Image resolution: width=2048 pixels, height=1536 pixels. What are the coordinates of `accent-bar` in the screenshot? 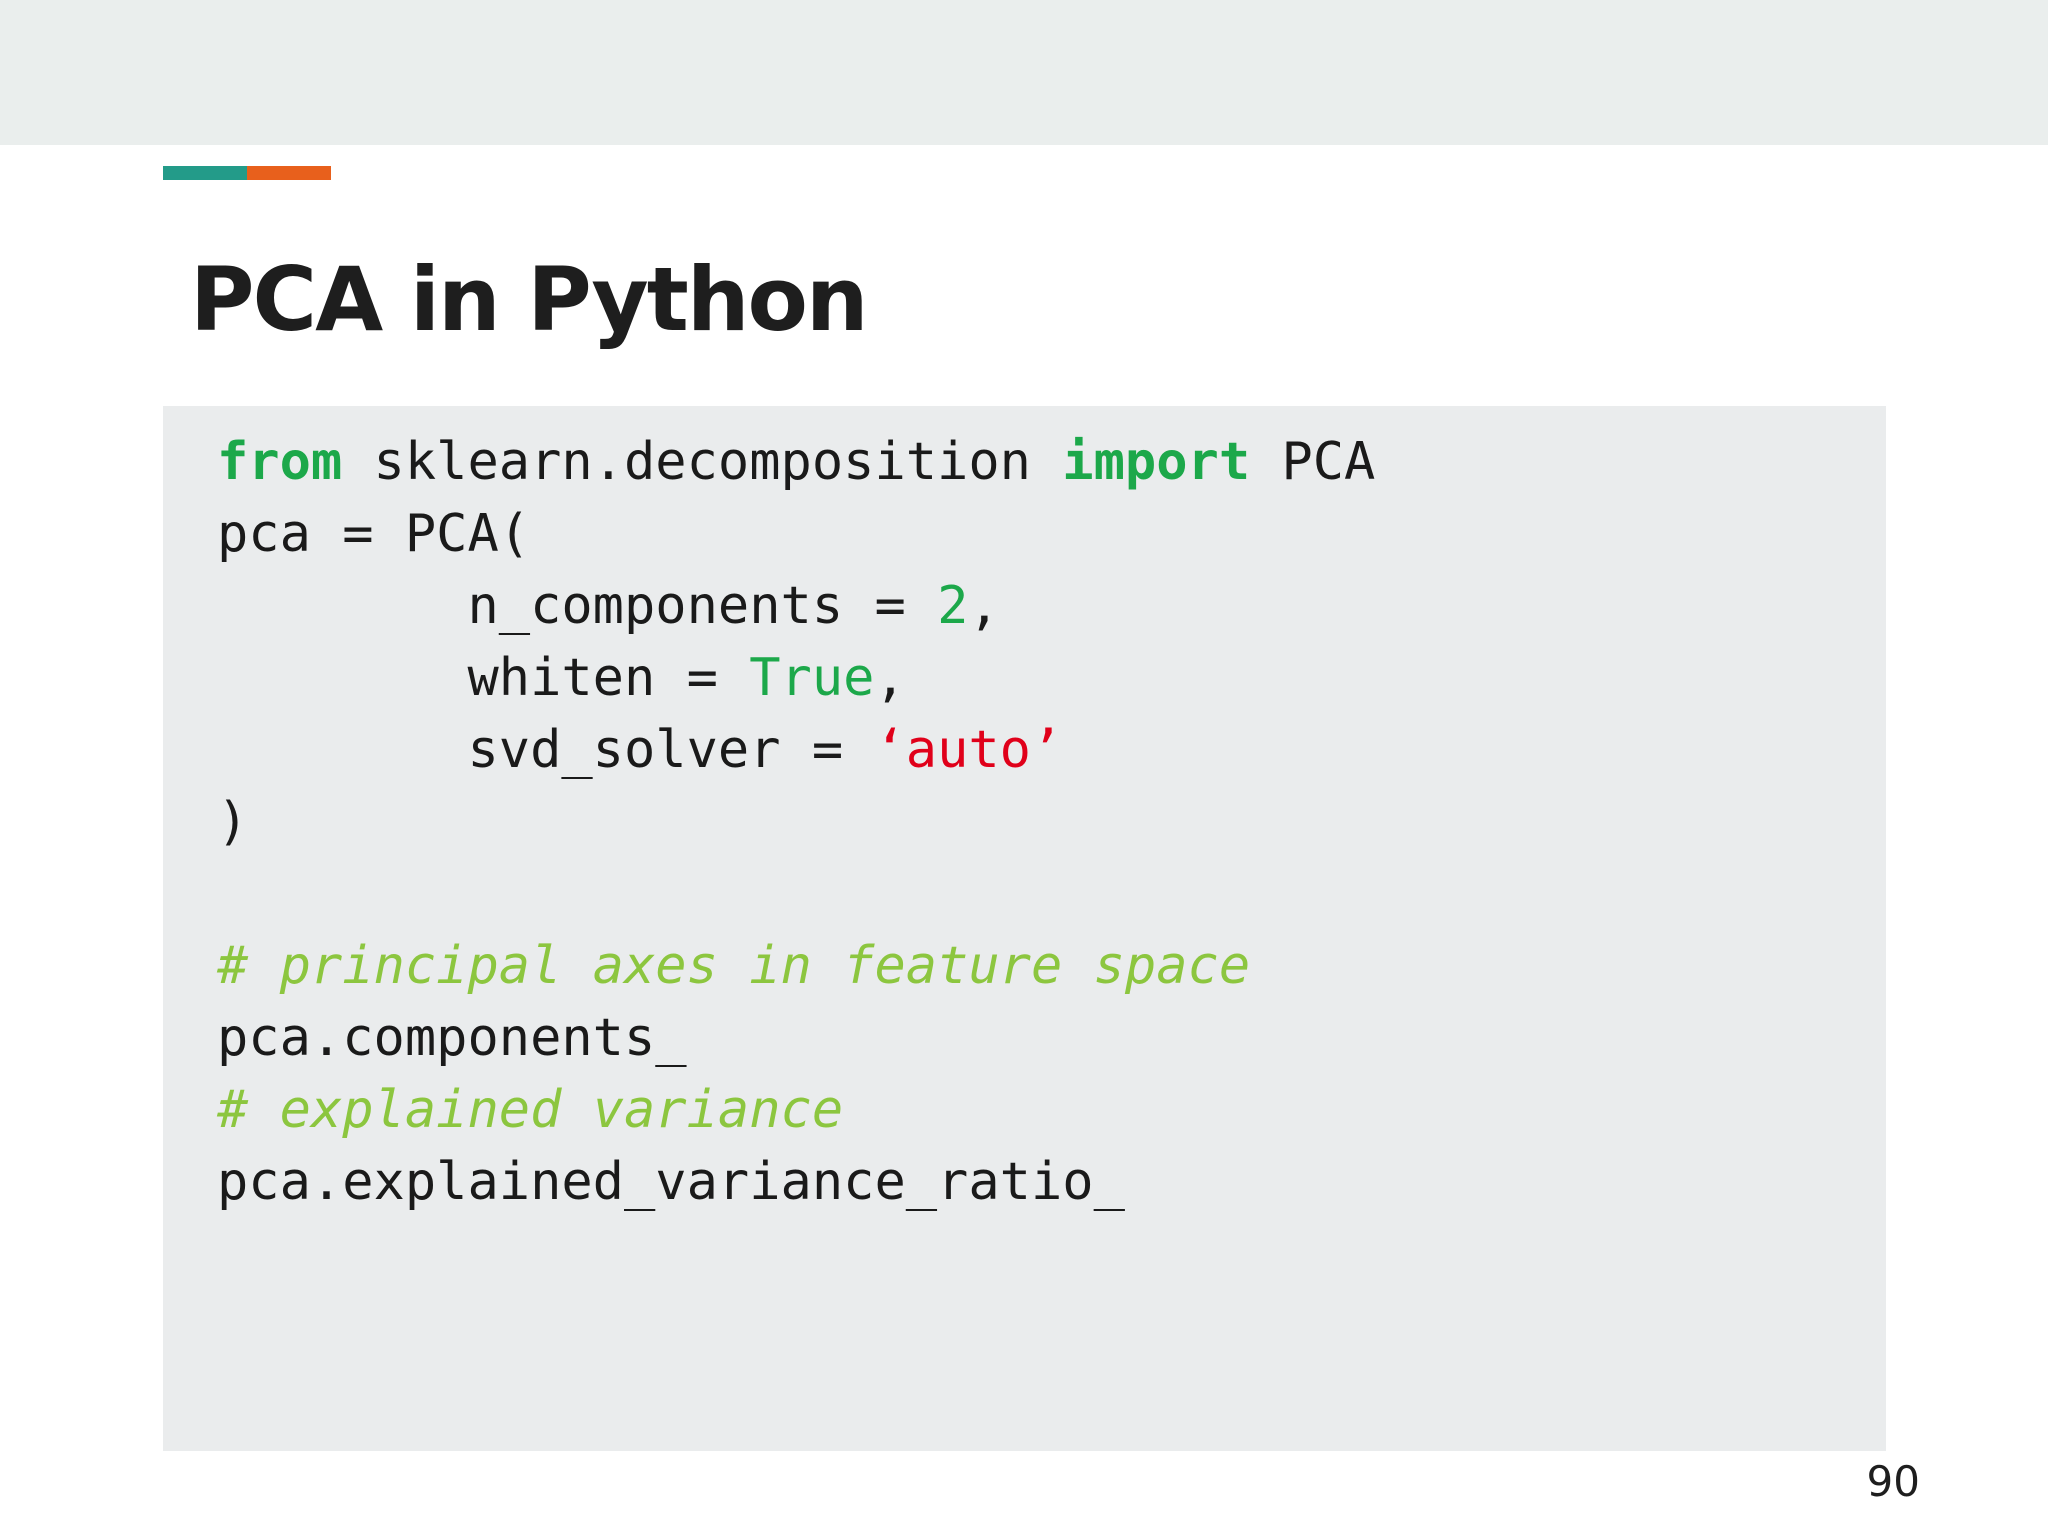 It's located at (247, 173).